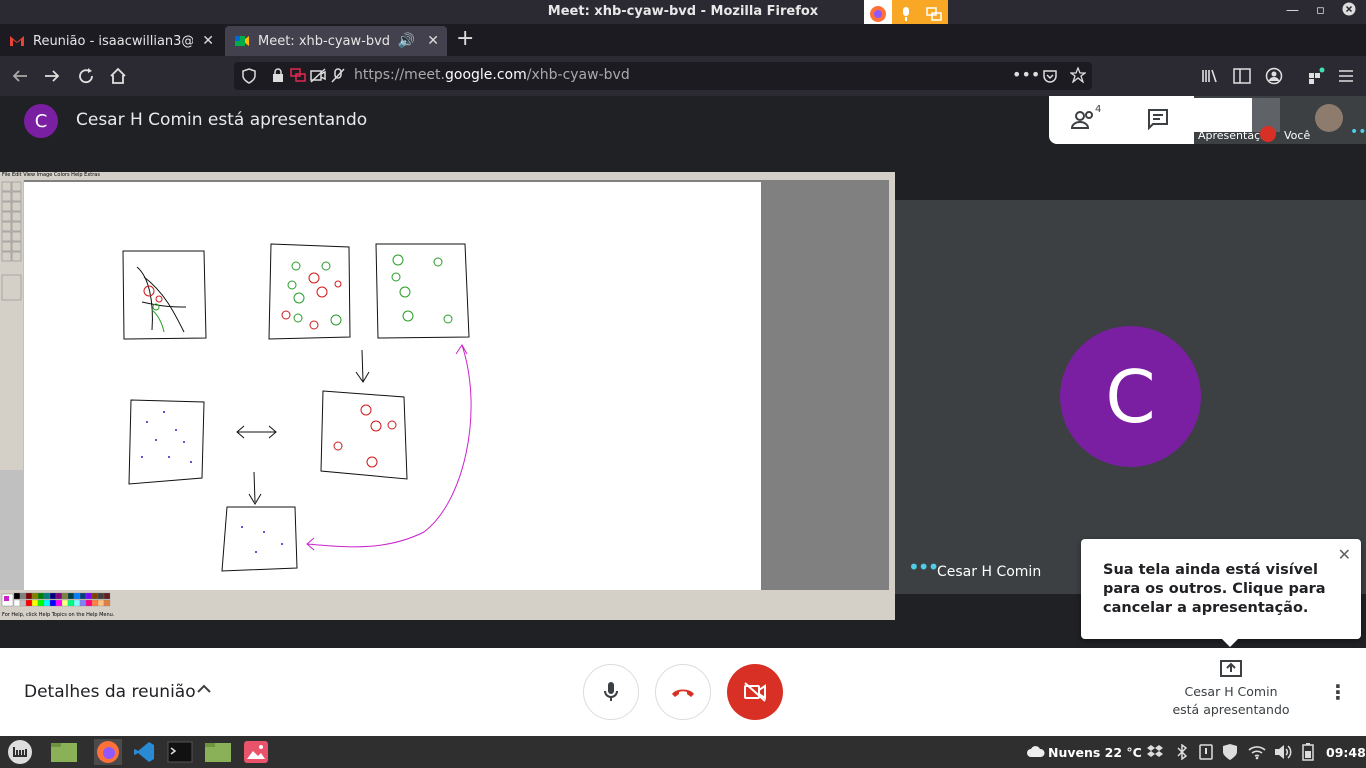  What do you see at coordinates (1210, 76) in the screenshot?
I see `library-icon` at bounding box center [1210, 76].